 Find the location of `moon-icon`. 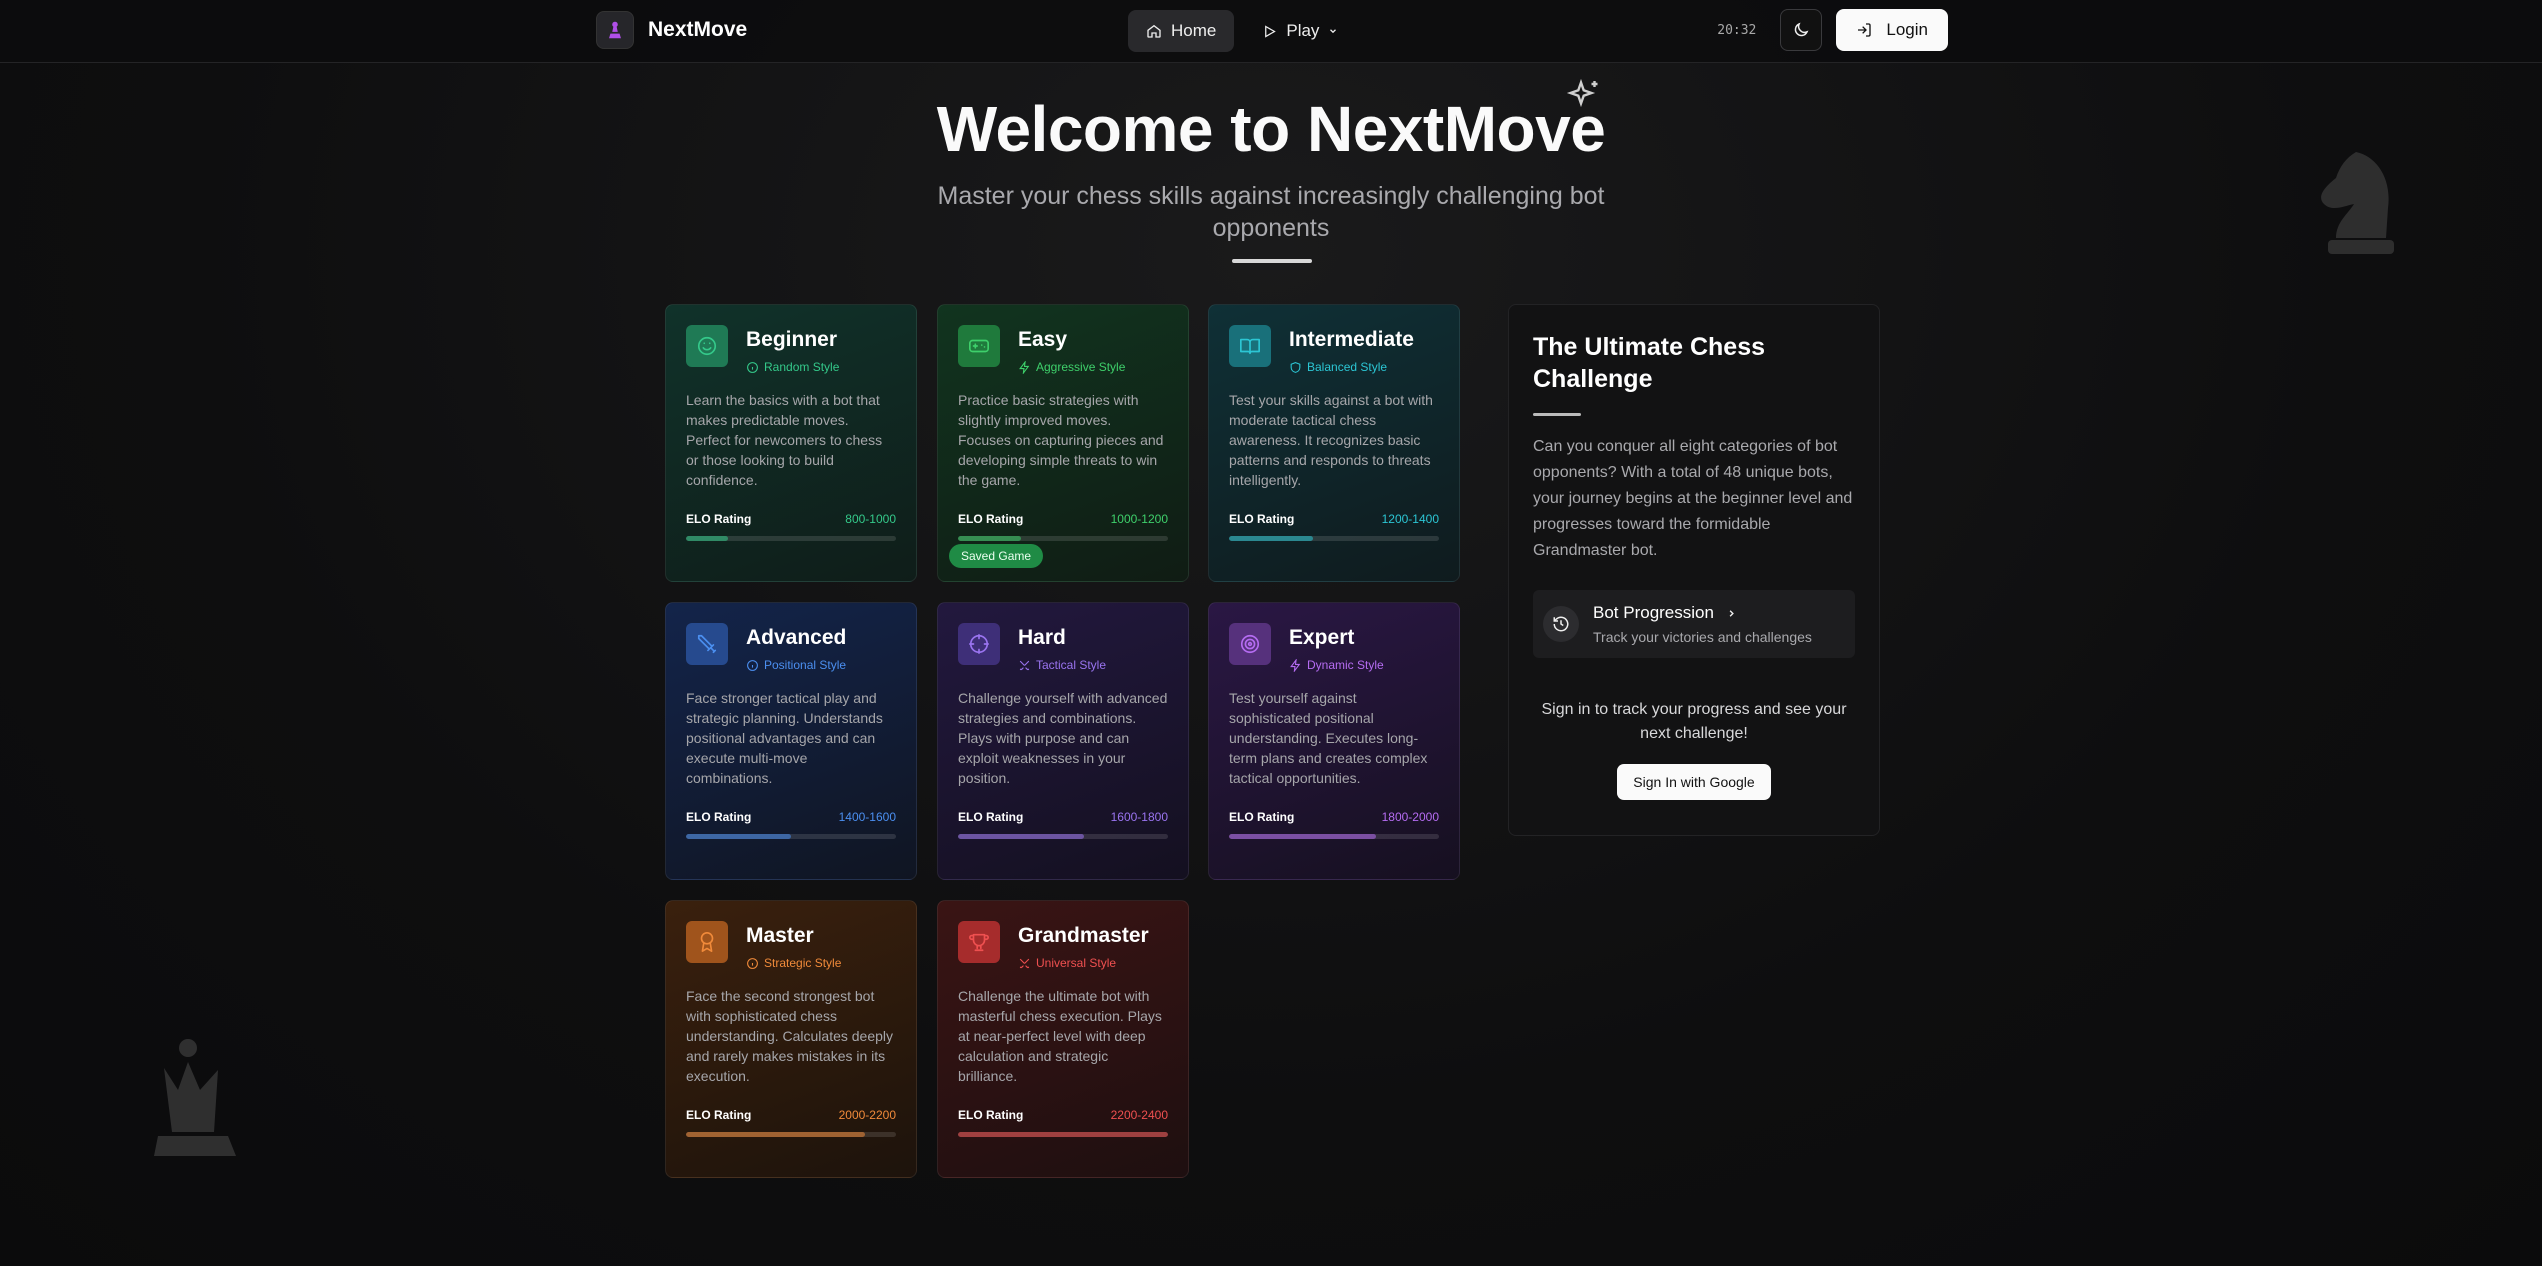

moon-icon is located at coordinates (1802, 29).